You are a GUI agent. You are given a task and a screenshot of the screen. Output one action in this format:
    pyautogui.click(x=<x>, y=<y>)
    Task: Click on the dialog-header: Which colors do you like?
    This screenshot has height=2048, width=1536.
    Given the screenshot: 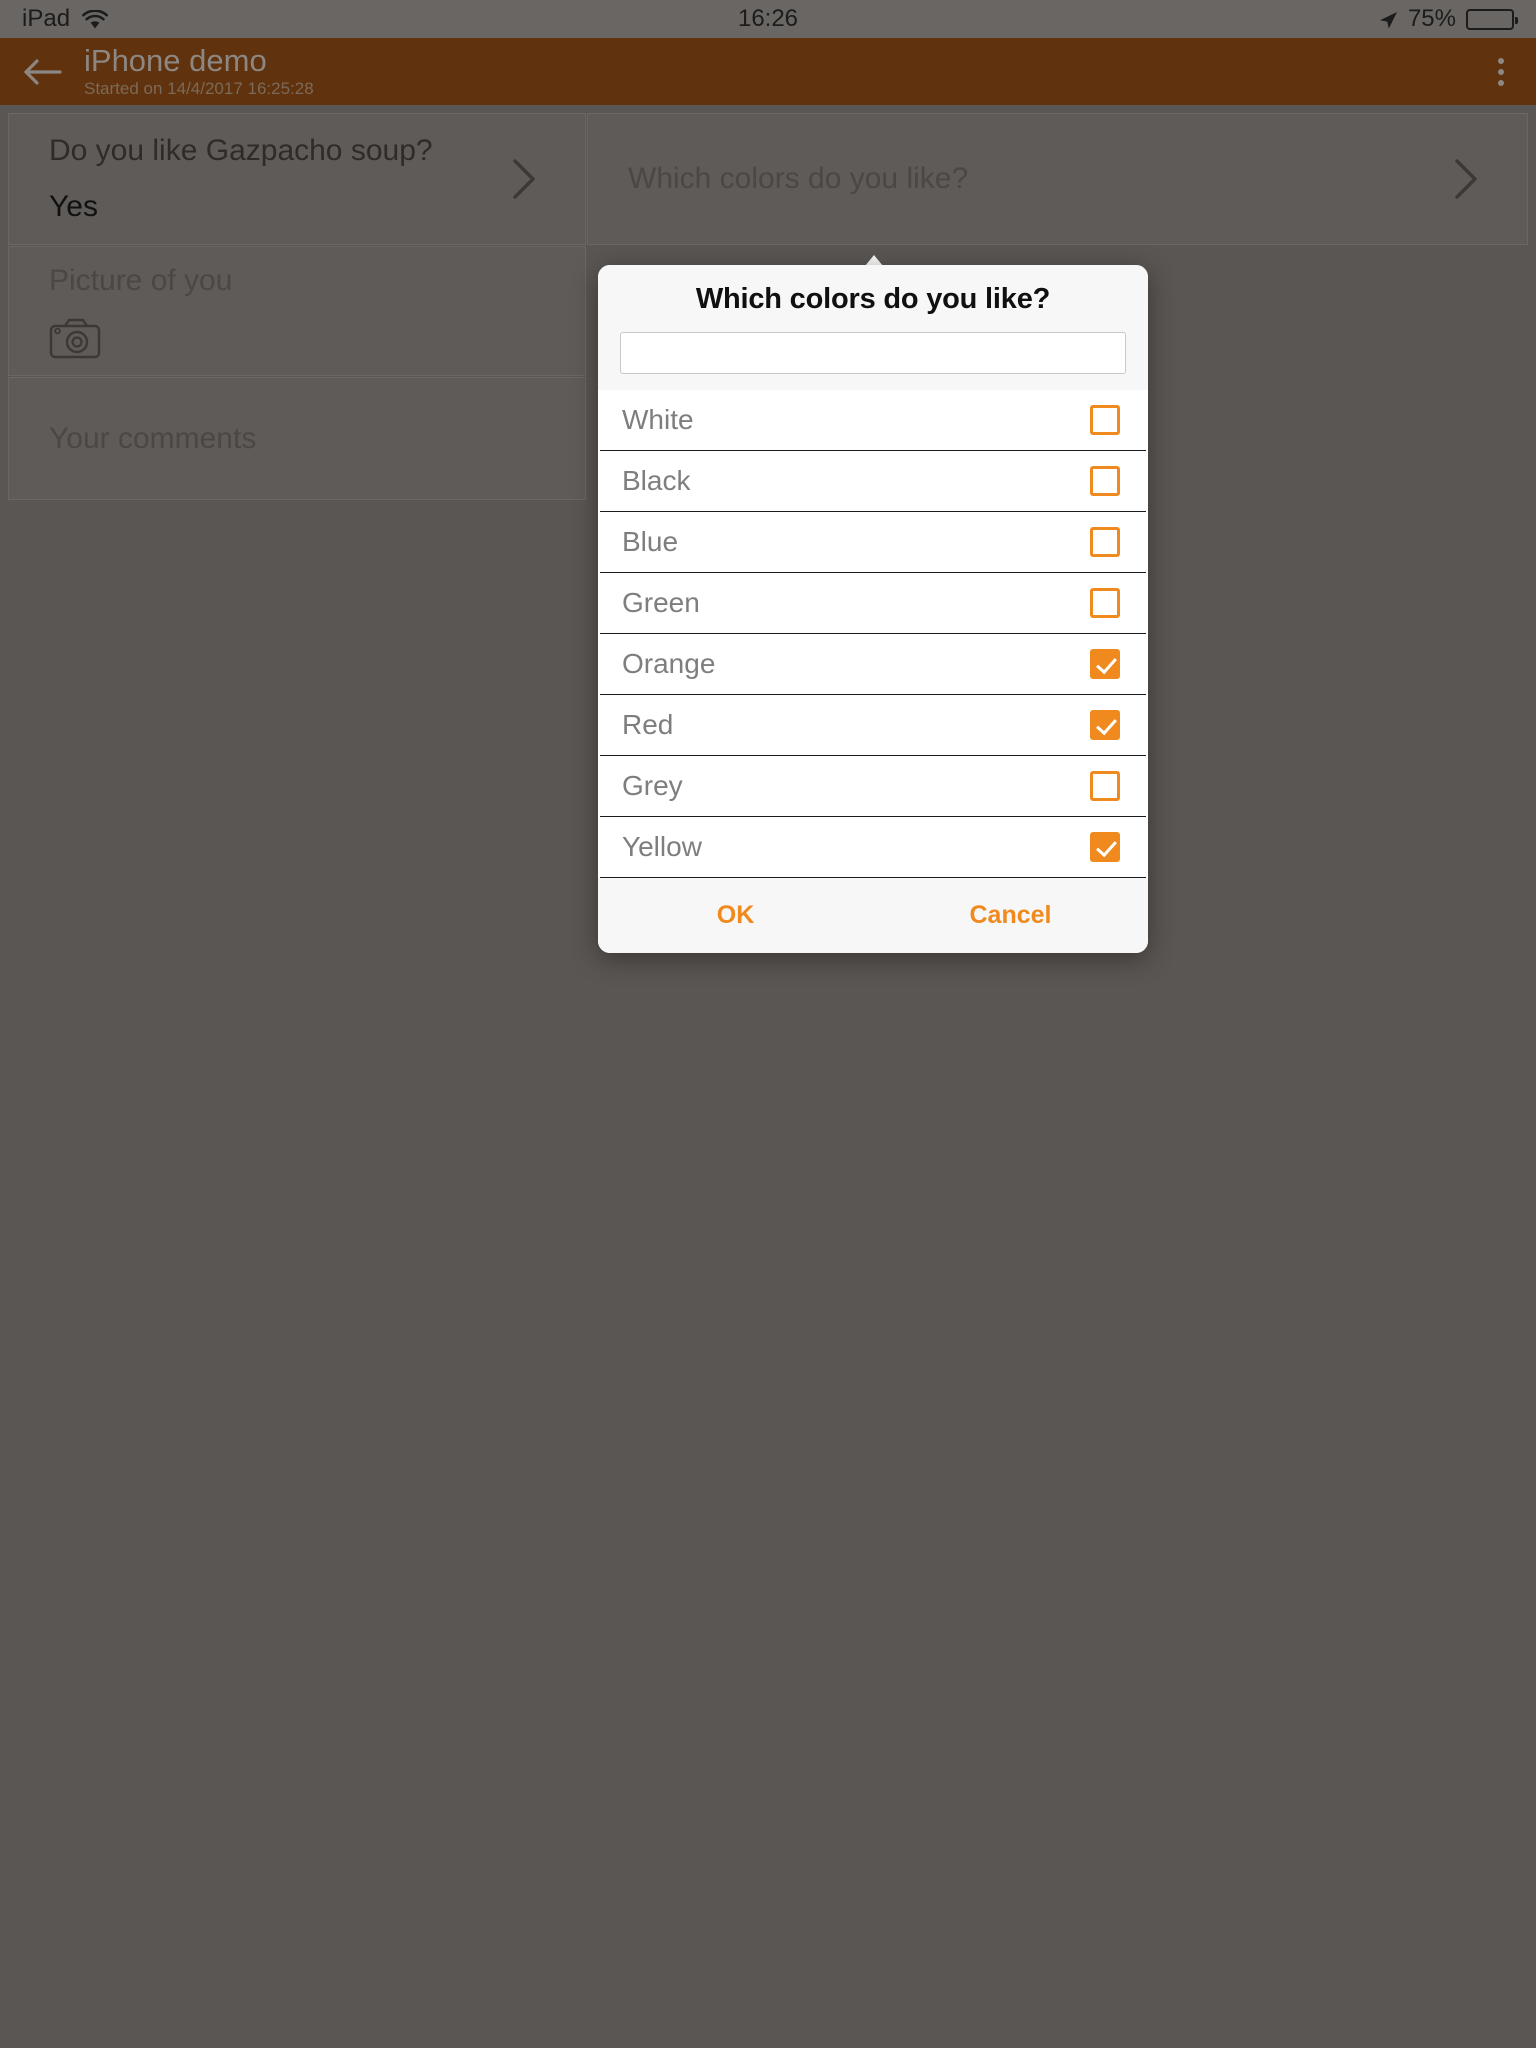 What is the action you would take?
    pyautogui.click(x=873, y=298)
    